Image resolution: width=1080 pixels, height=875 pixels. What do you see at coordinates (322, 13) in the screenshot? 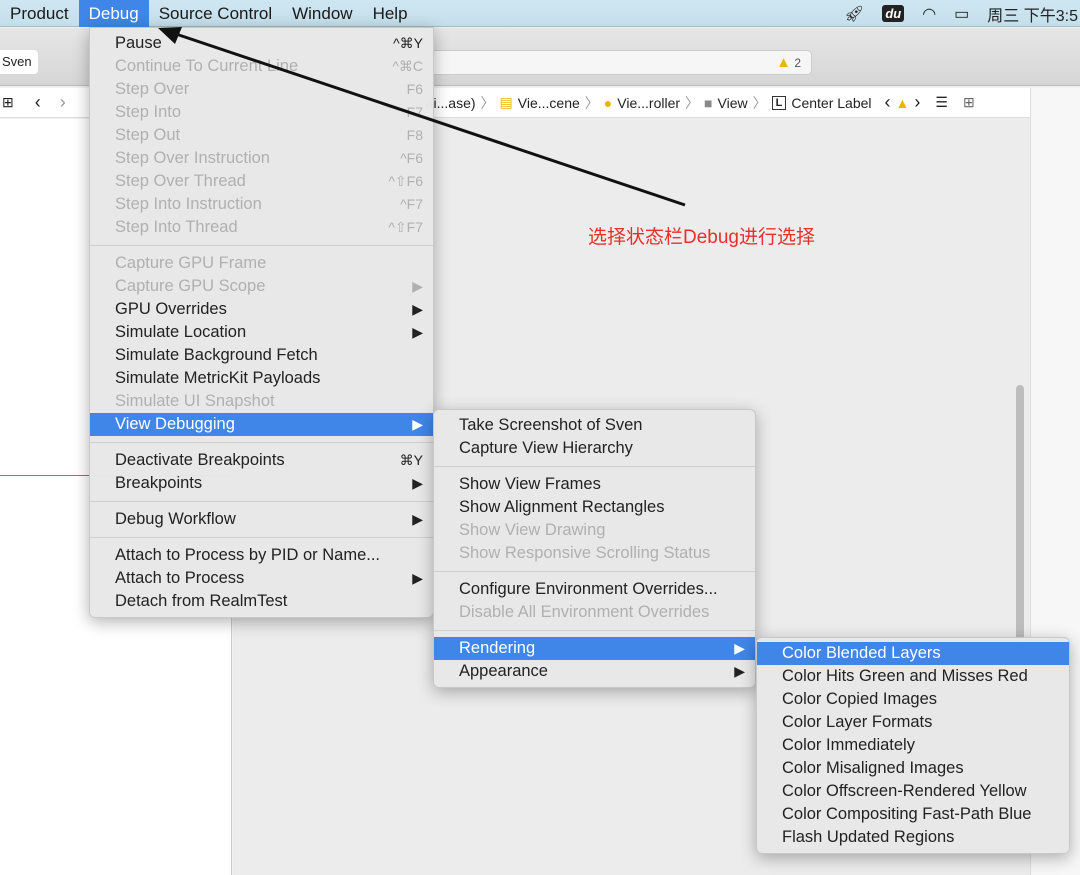
I see `menu-window: Window` at bounding box center [322, 13].